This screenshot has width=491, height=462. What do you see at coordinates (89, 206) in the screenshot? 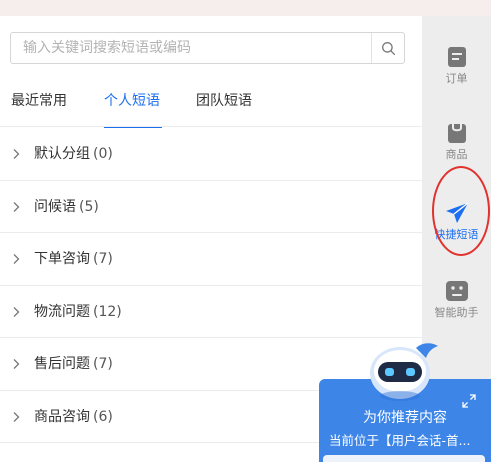
I see `group-count: (5)` at bounding box center [89, 206].